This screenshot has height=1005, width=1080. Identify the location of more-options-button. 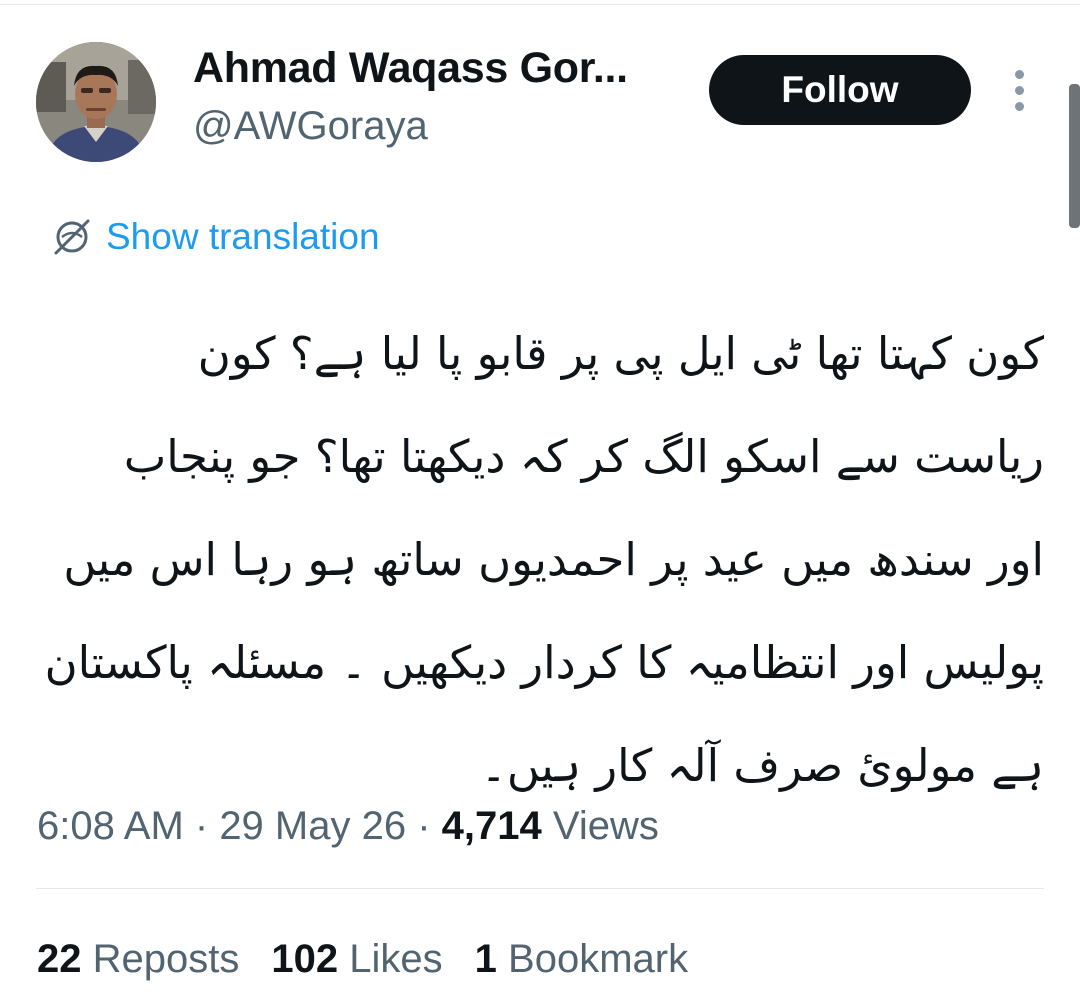
(1020, 91).